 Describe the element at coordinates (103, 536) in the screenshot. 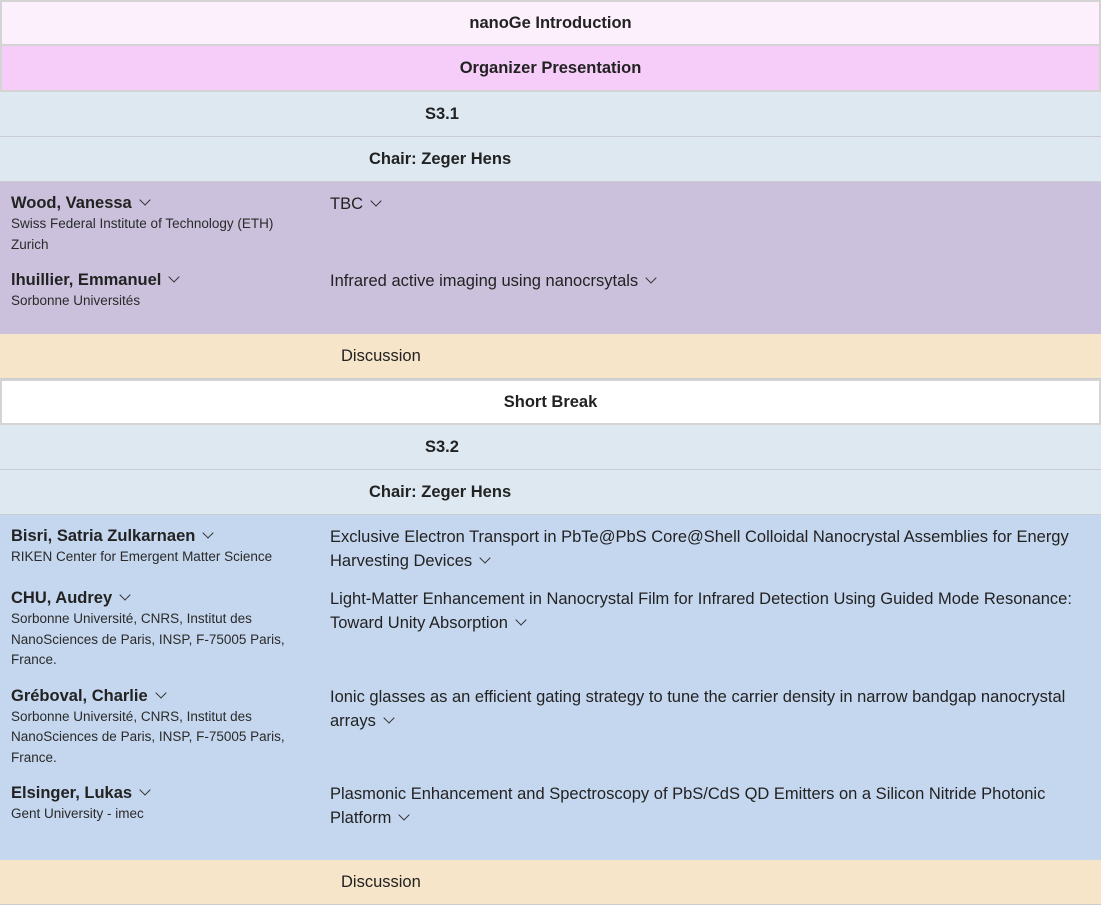

I see `speaker-name: Bisri, Satria Zulkarnaen` at that location.